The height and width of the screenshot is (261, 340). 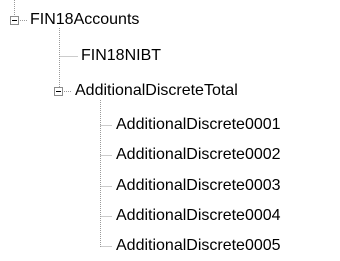 I want to click on tree-node-additional-discrete-0005: AdditionalDiscrete0005, so click(x=198, y=246).